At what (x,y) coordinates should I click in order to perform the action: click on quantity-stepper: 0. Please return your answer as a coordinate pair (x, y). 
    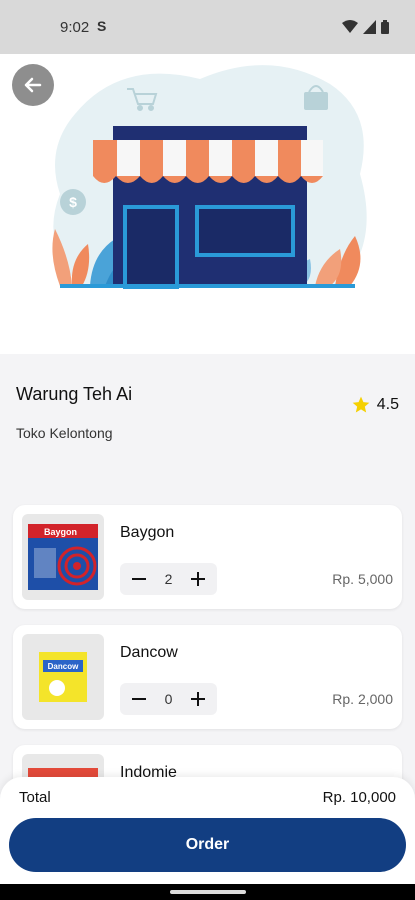
    Looking at the image, I should click on (168, 699).